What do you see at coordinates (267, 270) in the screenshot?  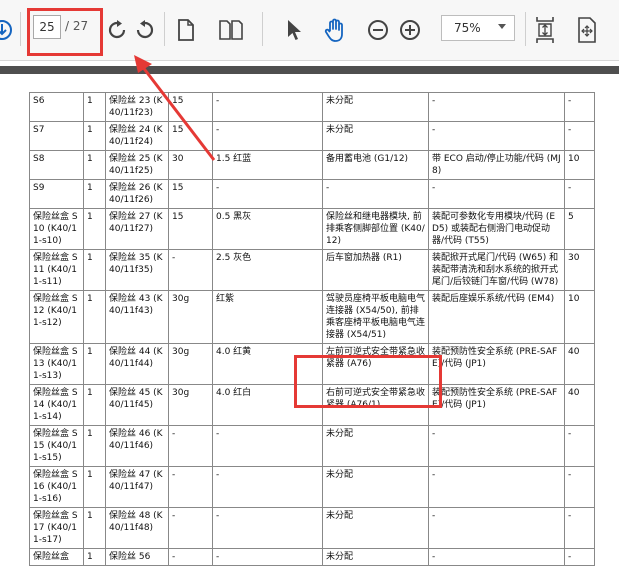 I see `table-cell: 2.5 灰色` at bounding box center [267, 270].